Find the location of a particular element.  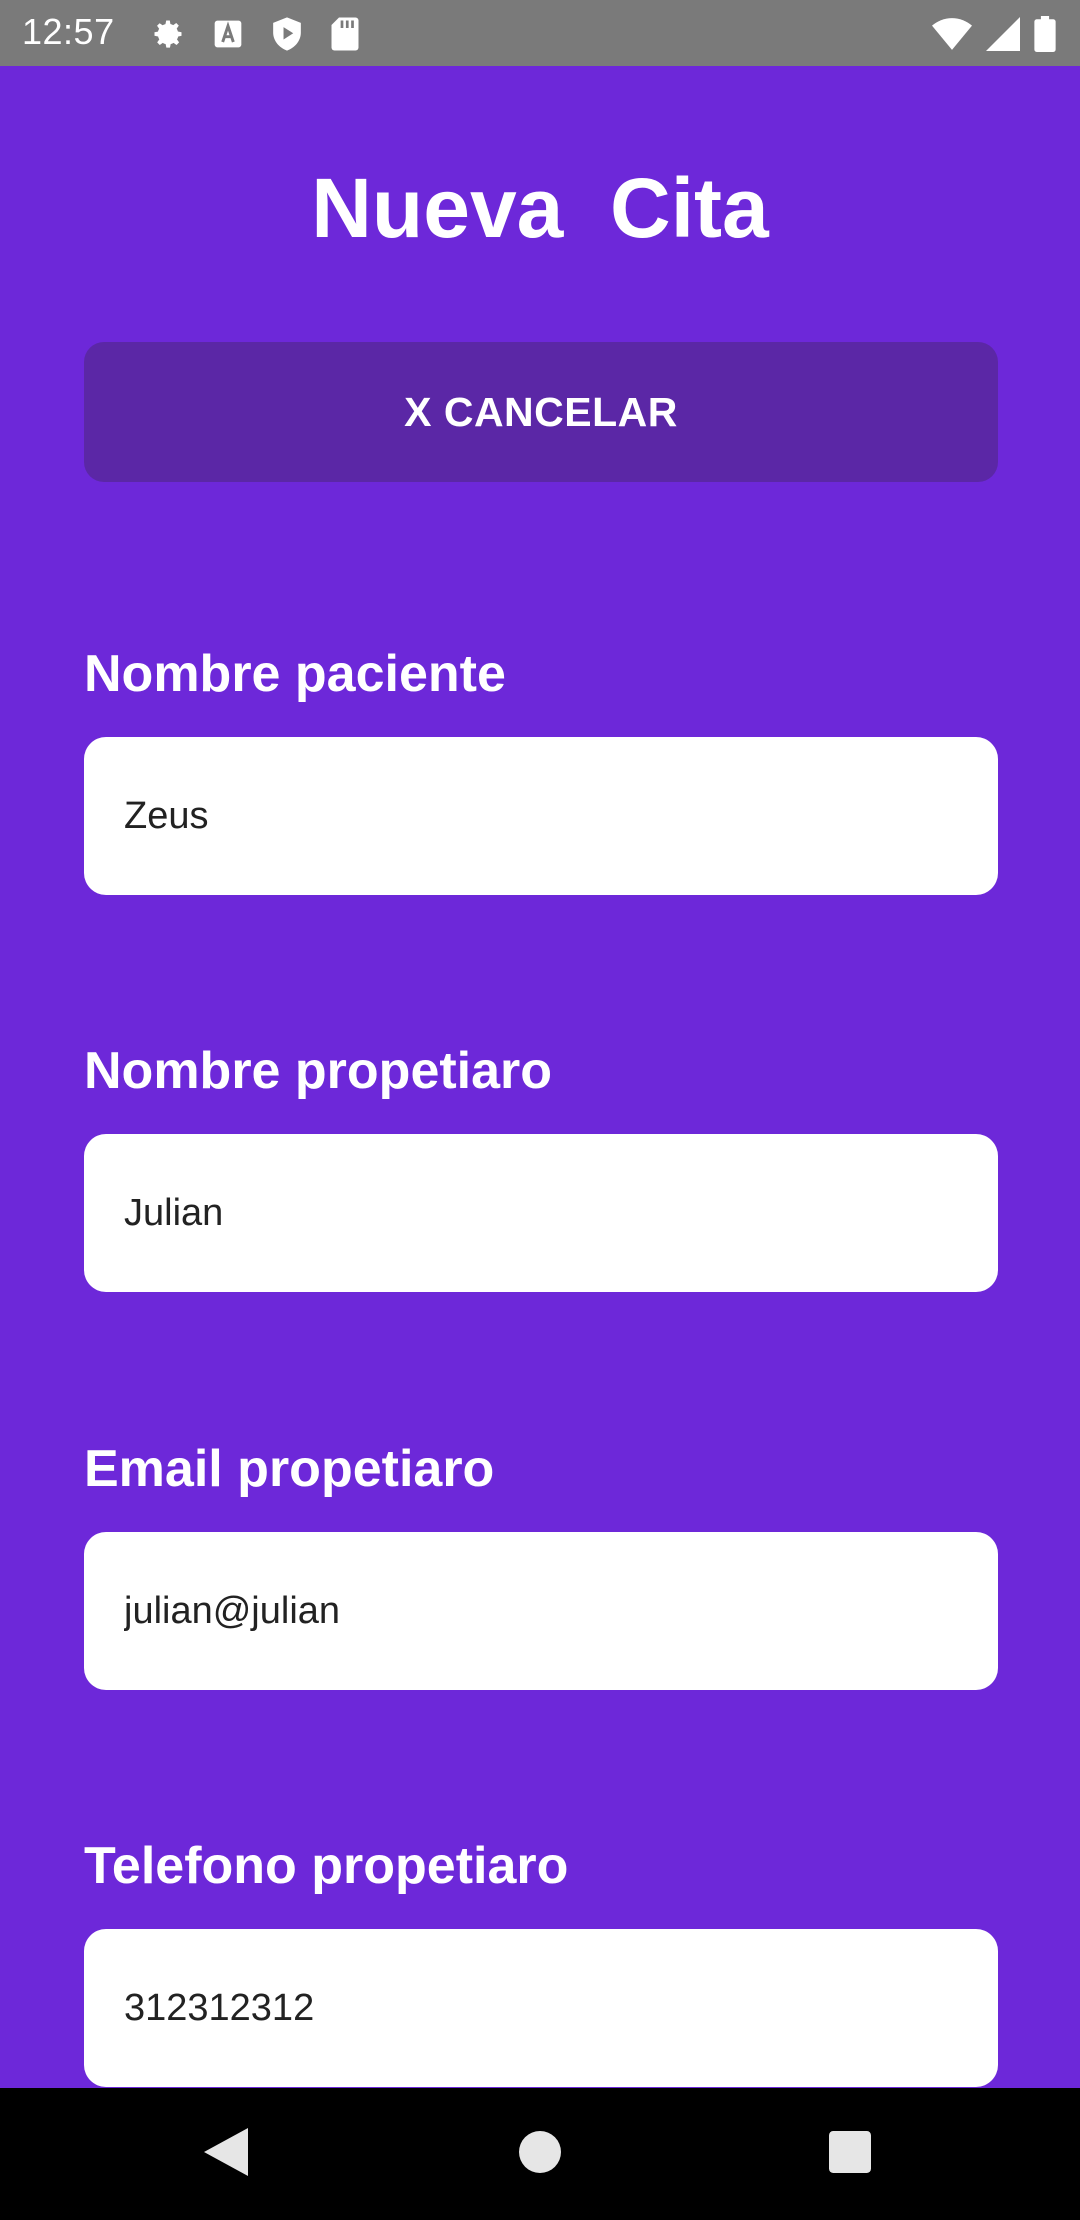

page-title: Nueva Cita is located at coordinates (540, 208).